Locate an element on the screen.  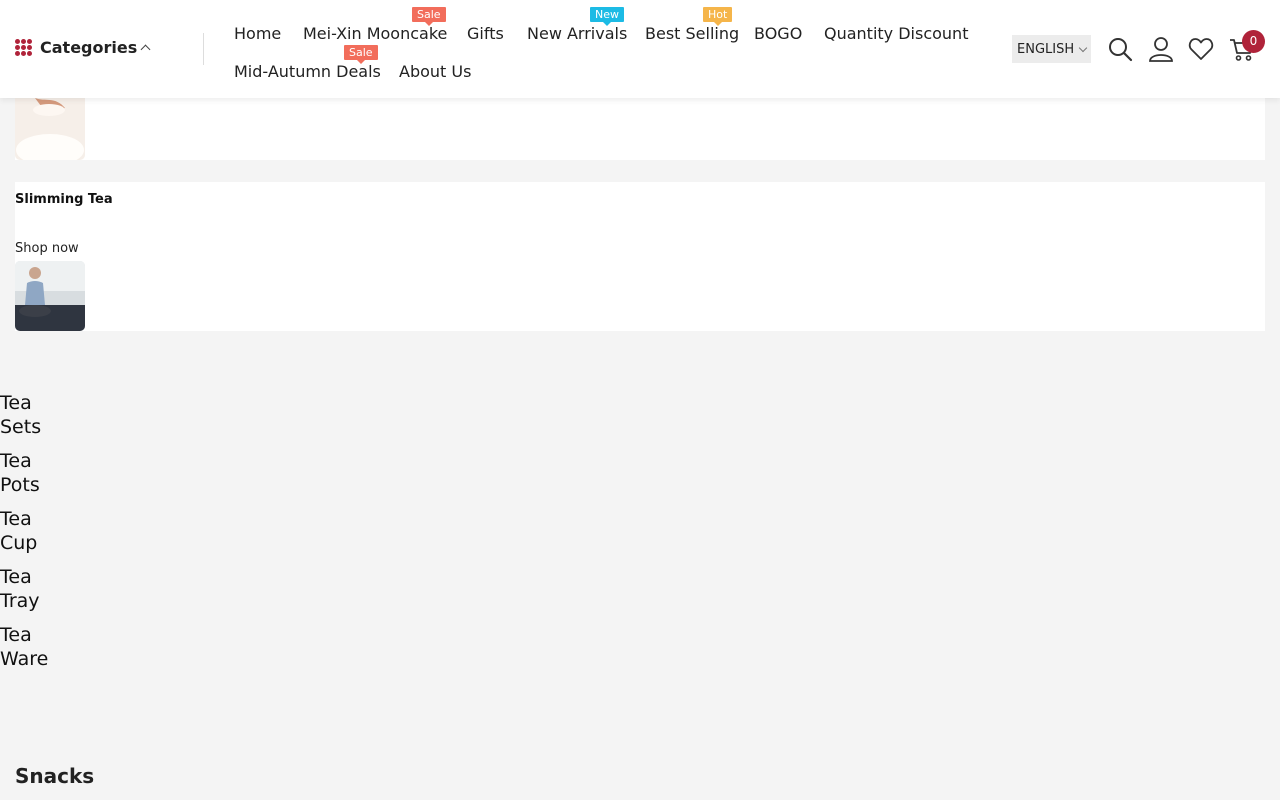
language-label: ENGLISH is located at coordinates (1046, 49).